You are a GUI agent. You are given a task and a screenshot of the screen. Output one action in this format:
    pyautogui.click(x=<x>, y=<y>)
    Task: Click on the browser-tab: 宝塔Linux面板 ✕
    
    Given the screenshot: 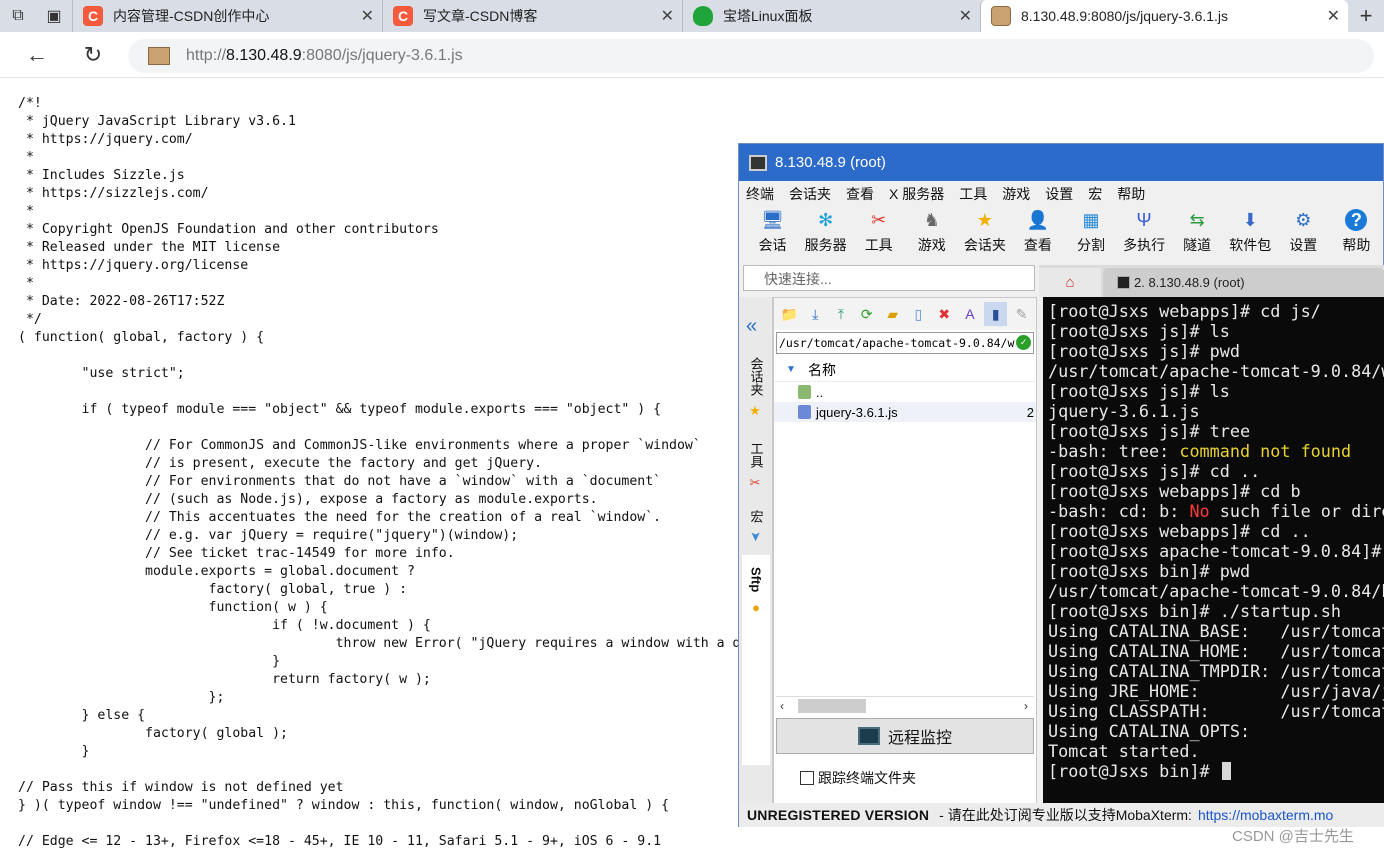 What is the action you would take?
    pyautogui.click(x=831, y=16)
    